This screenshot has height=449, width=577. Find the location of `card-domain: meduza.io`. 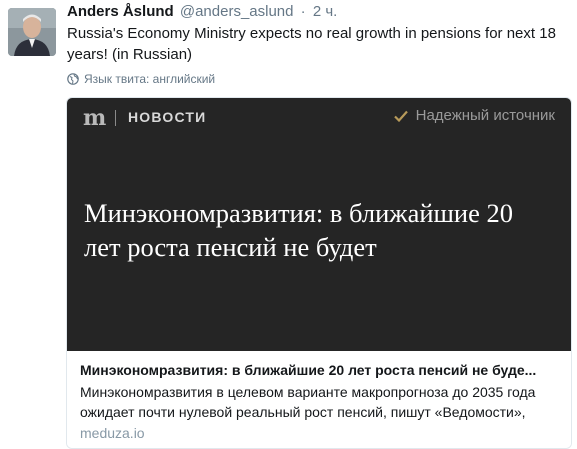

card-domain: meduza.io is located at coordinates (112, 433).